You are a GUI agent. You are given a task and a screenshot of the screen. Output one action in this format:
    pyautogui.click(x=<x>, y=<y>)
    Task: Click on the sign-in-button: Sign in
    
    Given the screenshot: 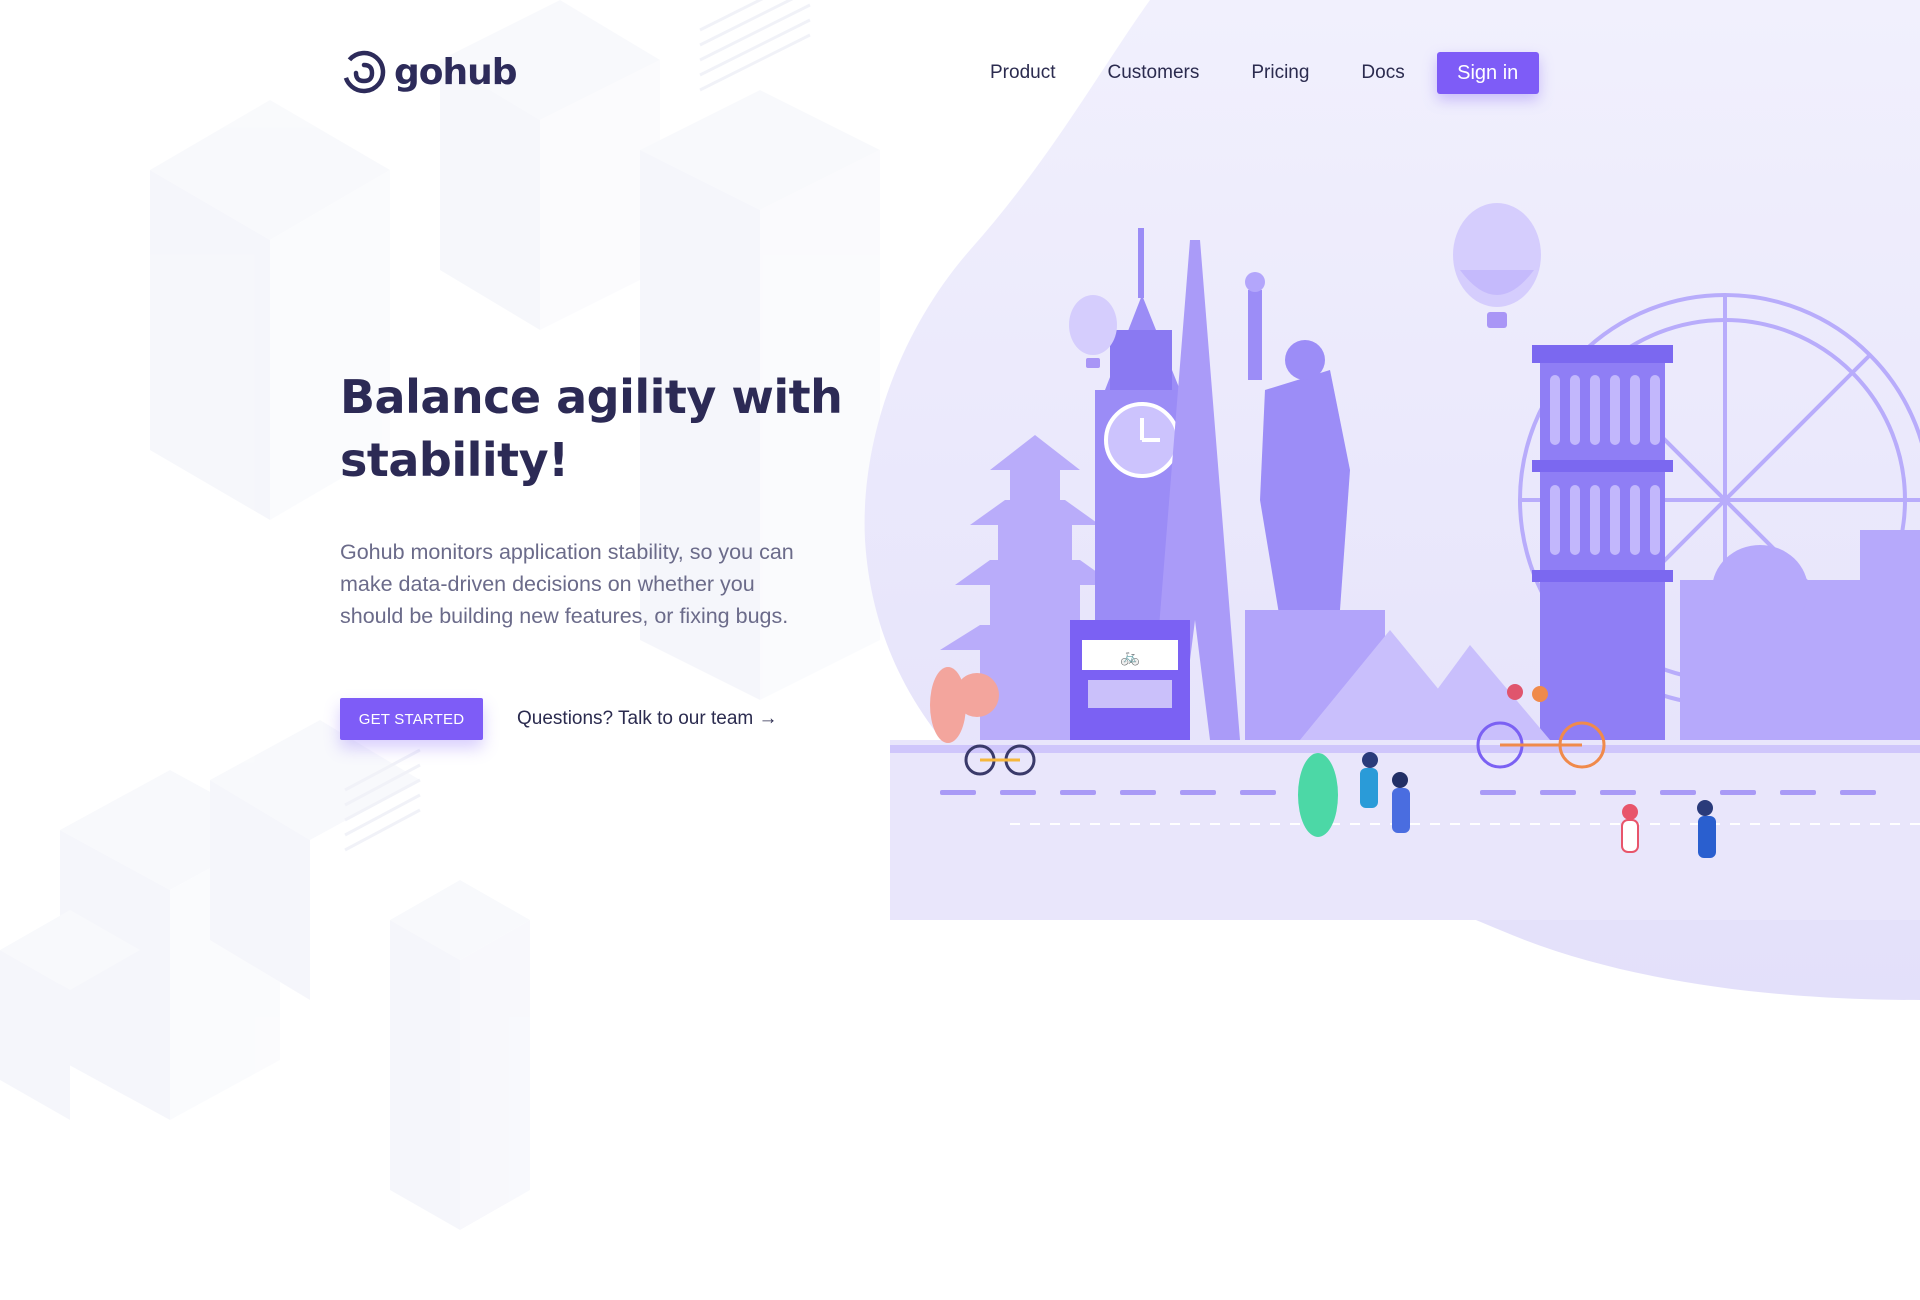 What is the action you would take?
    pyautogui.click(x=1487, y=73)
    